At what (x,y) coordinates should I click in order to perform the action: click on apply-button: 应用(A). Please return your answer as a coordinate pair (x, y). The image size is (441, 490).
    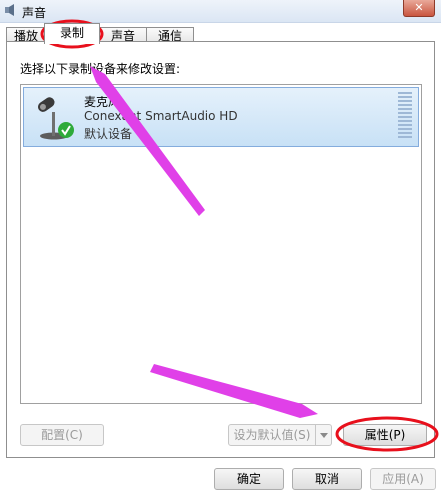
    Looking at the image, I should click on (403, 479).